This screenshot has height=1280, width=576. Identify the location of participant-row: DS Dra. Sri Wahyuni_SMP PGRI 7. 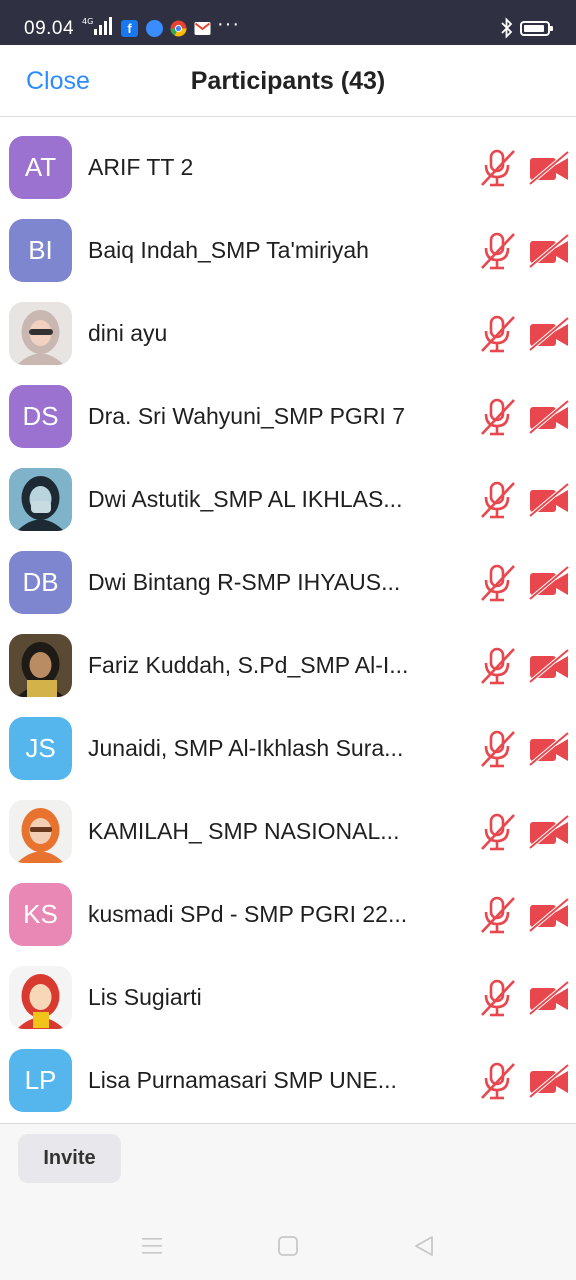
(288, 408).